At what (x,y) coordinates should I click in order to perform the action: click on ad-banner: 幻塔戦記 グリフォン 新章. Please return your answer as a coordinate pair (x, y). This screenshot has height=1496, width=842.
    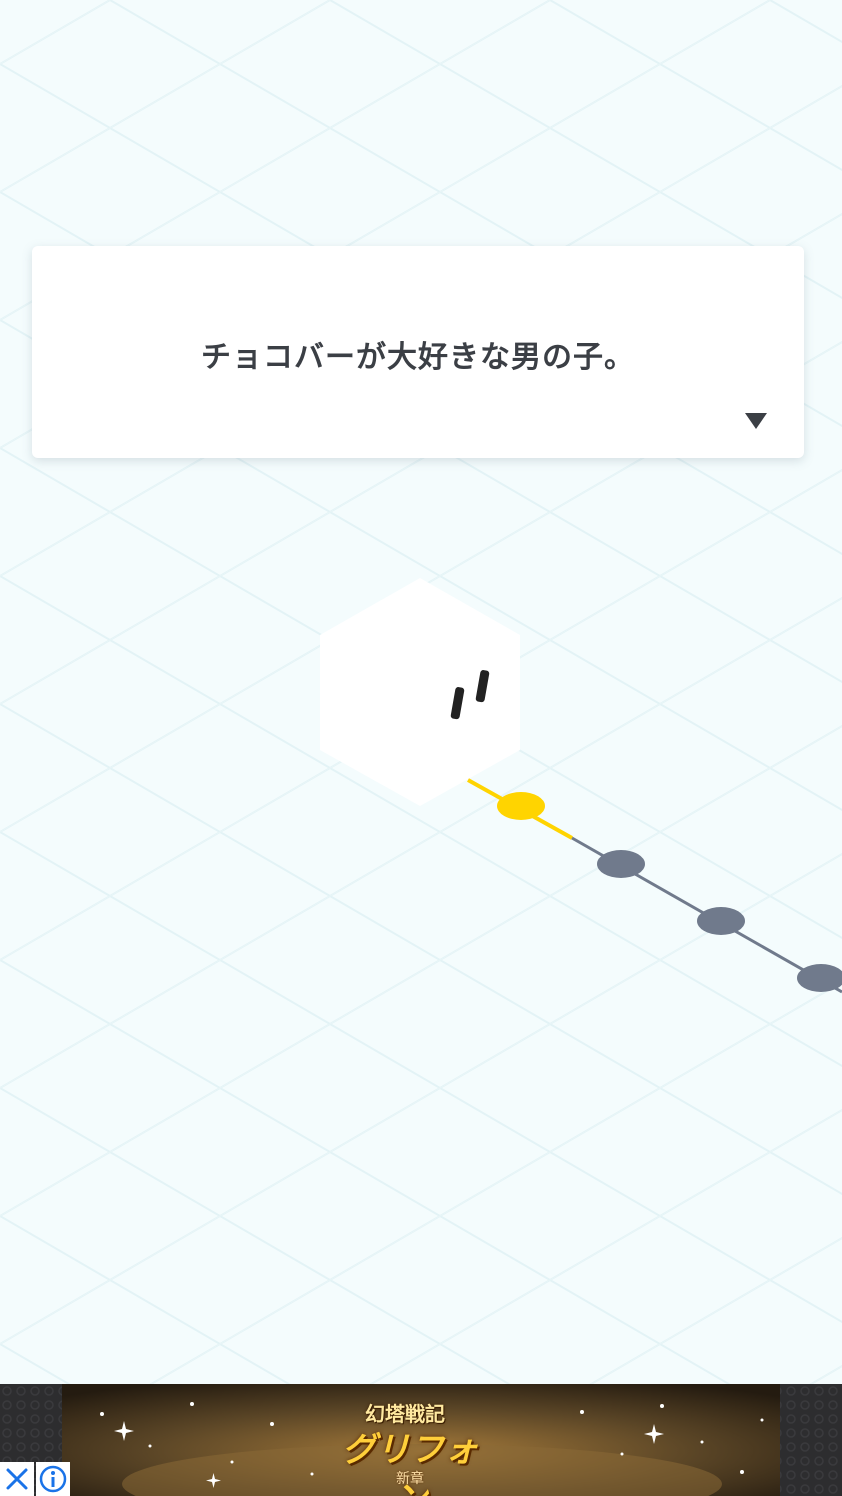
    Looking at the image, I should click on (421, 1440).